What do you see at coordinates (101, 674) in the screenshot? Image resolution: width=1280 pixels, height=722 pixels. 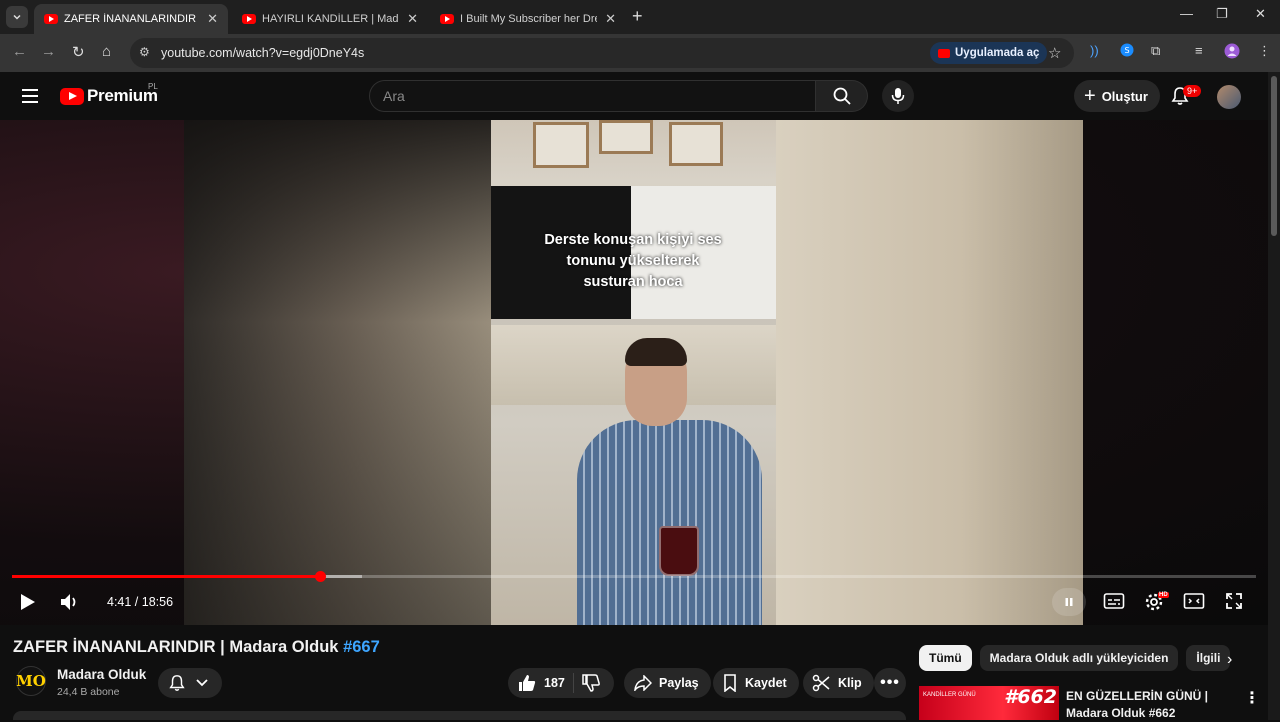 I see `channel-name: Madara Olduk` at bounding box center [101, 674].